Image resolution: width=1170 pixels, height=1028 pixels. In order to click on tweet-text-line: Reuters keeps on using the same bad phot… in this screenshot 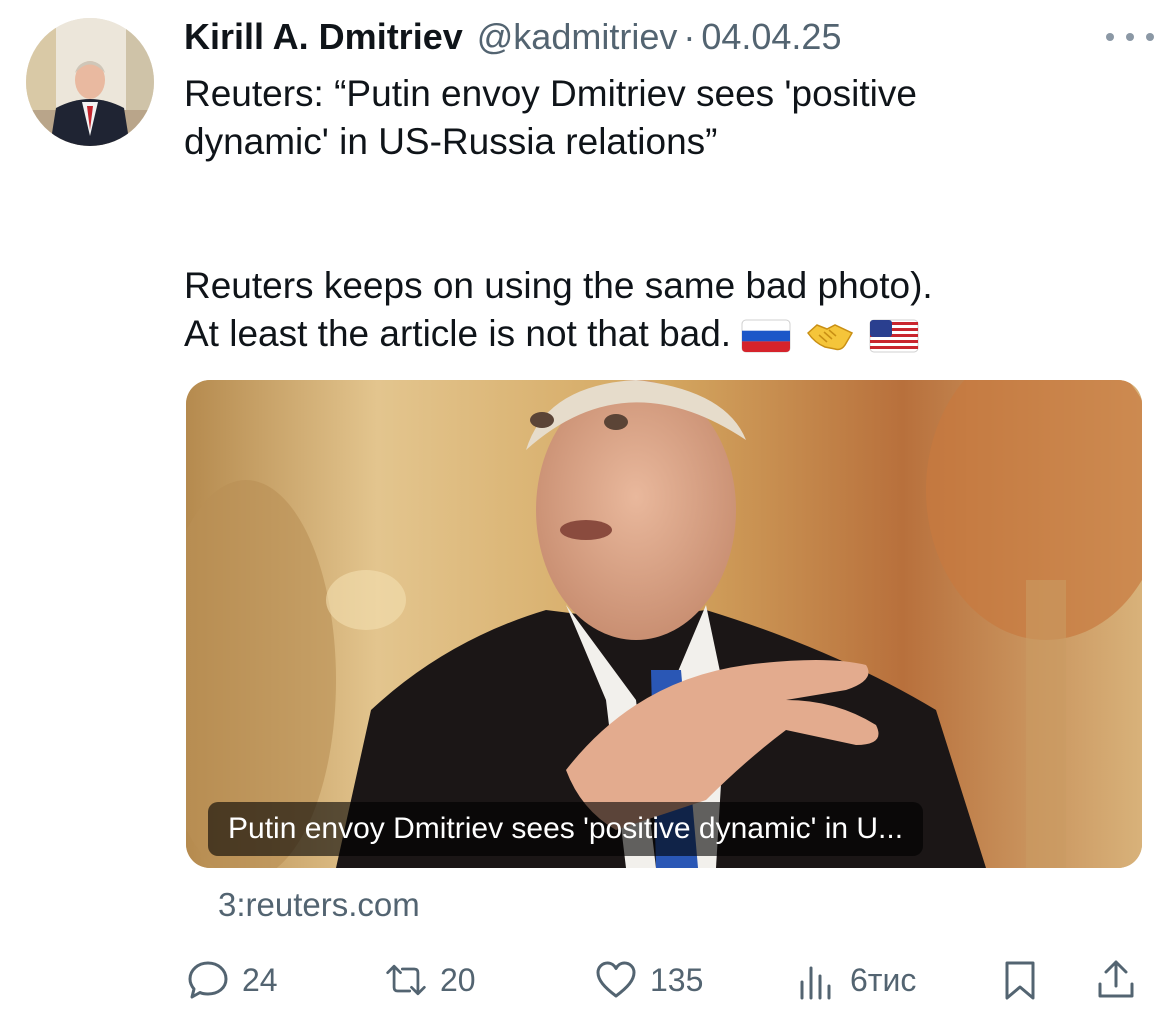, I will do `click(558, 285)`.